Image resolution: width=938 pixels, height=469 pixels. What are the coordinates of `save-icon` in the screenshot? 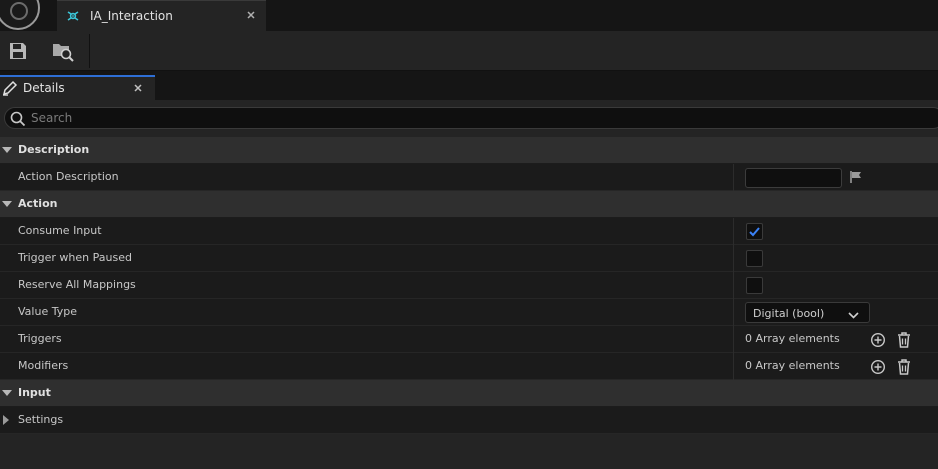 It's located at (18, 51).